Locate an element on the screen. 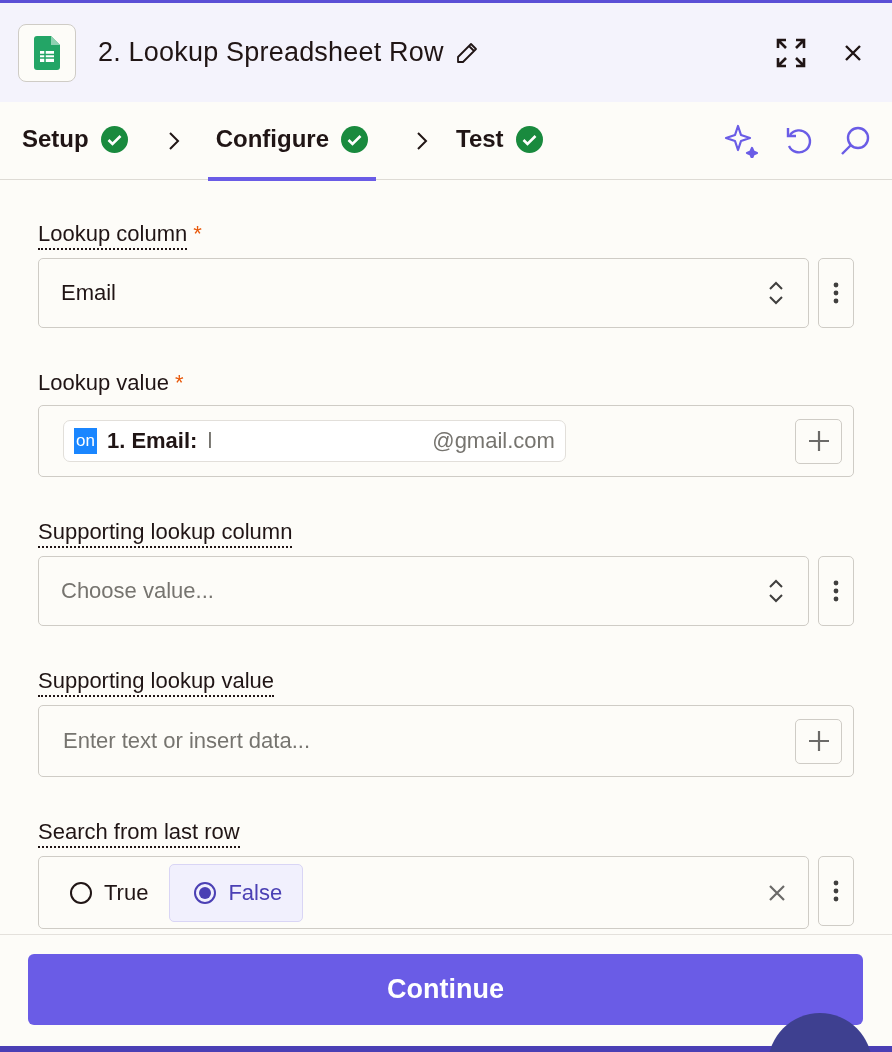 The image size is (892, 1052). sparkle-icon is located at coordinates (741, 140).